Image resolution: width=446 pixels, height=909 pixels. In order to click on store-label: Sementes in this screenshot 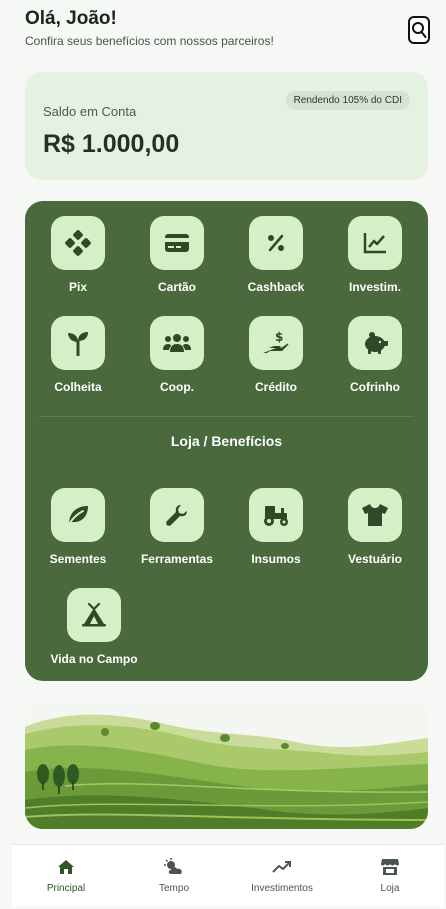, I will do `click(78, 559)`.